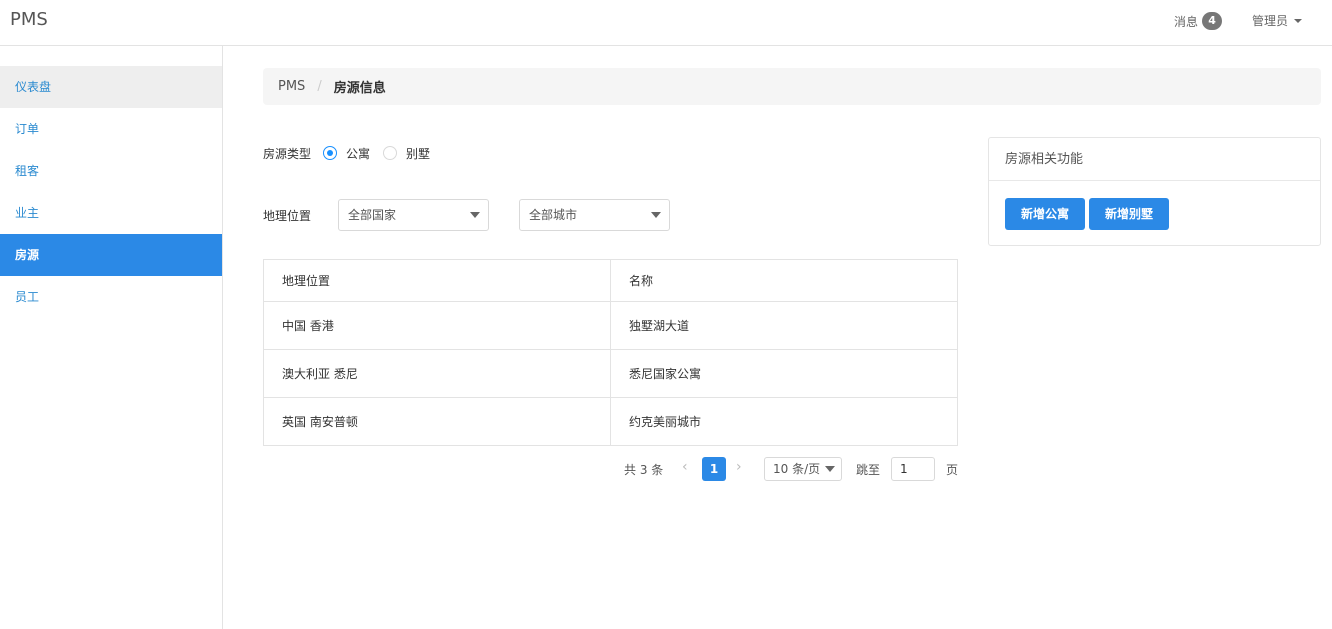 This screenshot has height=629, width=1332. Describe the element at coordinates (666, 23) in the screenshot. I see `top-navbar: PMS 消息 4 管理员` at that location.